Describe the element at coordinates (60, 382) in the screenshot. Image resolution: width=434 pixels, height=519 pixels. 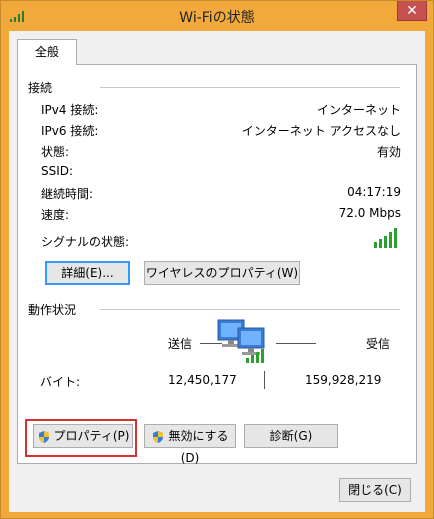
I see `bytes-label: バイト:` at that location.